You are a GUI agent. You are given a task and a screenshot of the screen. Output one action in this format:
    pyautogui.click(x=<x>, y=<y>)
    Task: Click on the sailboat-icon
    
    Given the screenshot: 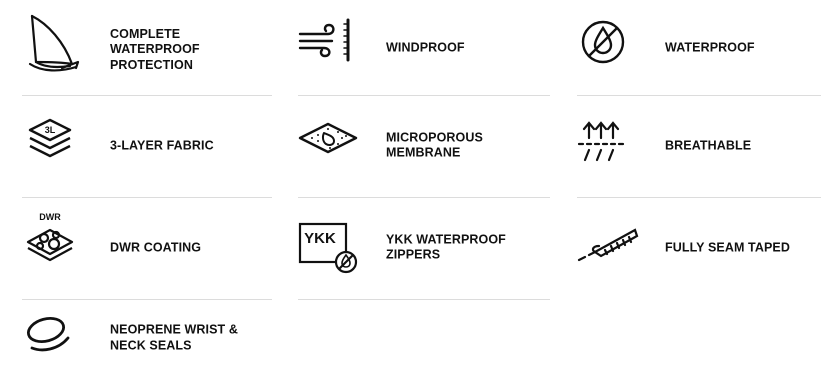 What is the action you would take?
    pyautogui.click(x=53, y=42)
    